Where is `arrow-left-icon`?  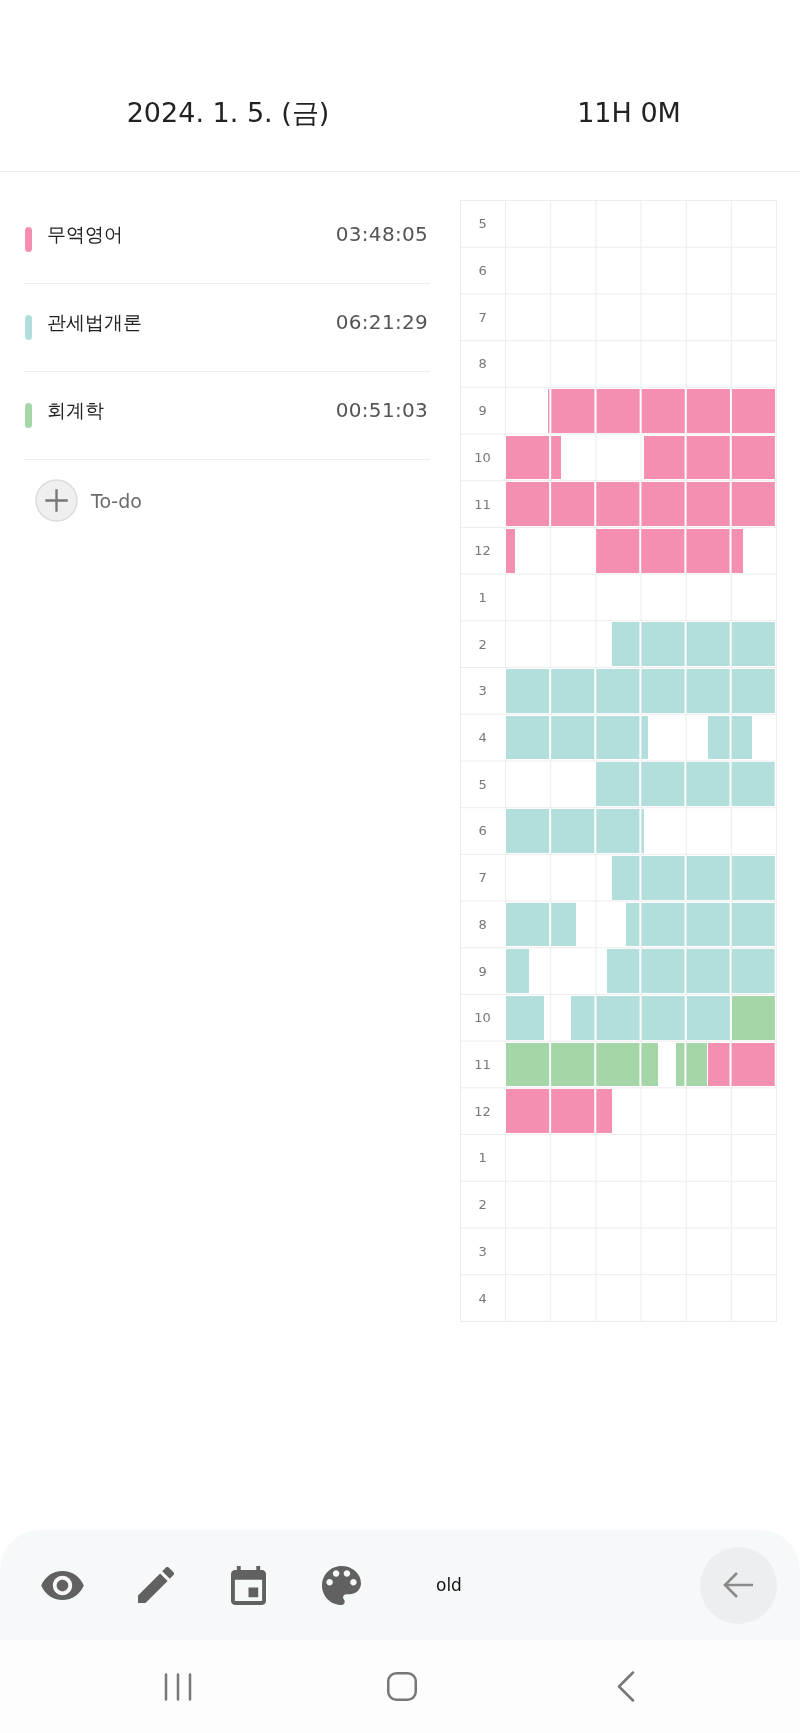
arrow-left-icon is located at coordinates (738, 1585).